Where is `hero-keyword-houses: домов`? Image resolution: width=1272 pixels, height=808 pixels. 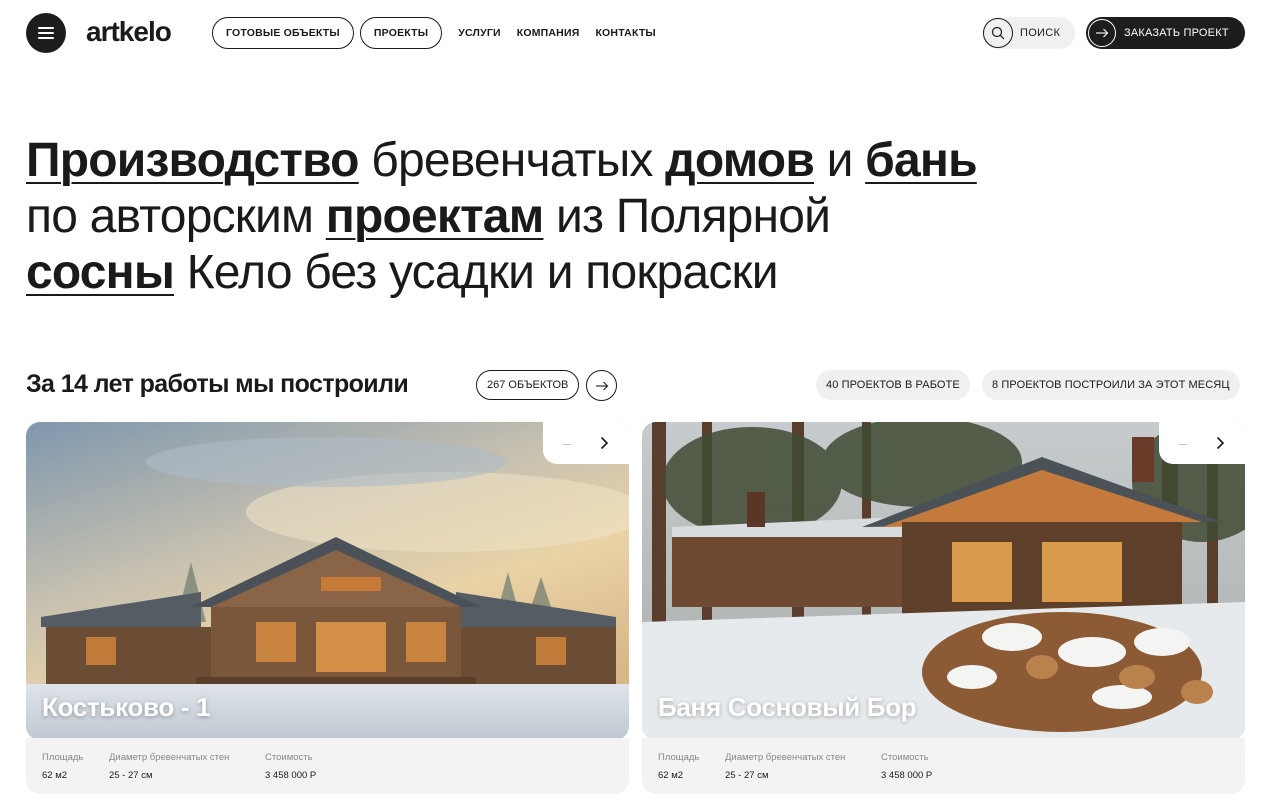
hero-keyword-houses: домов is located at coordinates (740, 160).